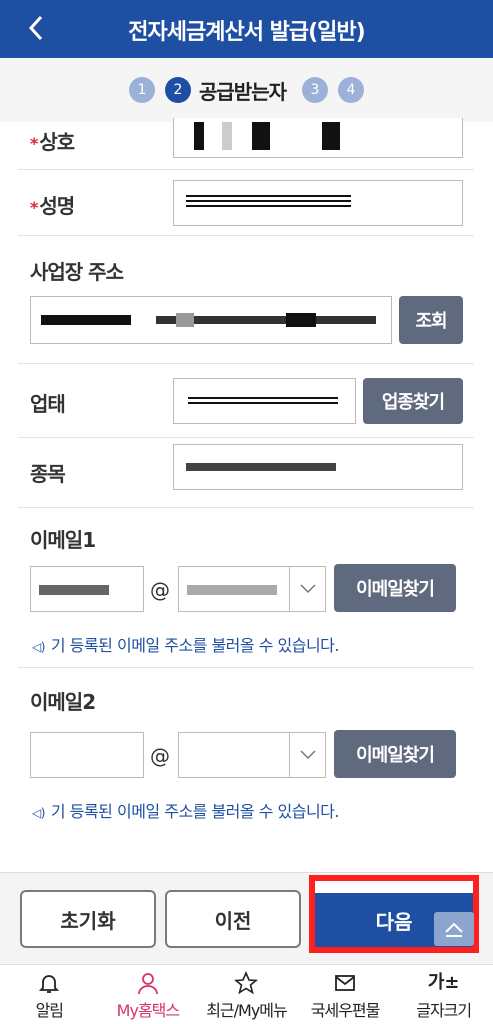  Describe the element at coordinates (443, 994) in the screenshot. I see `tab-font-size: 가± 글자크기` at that location.